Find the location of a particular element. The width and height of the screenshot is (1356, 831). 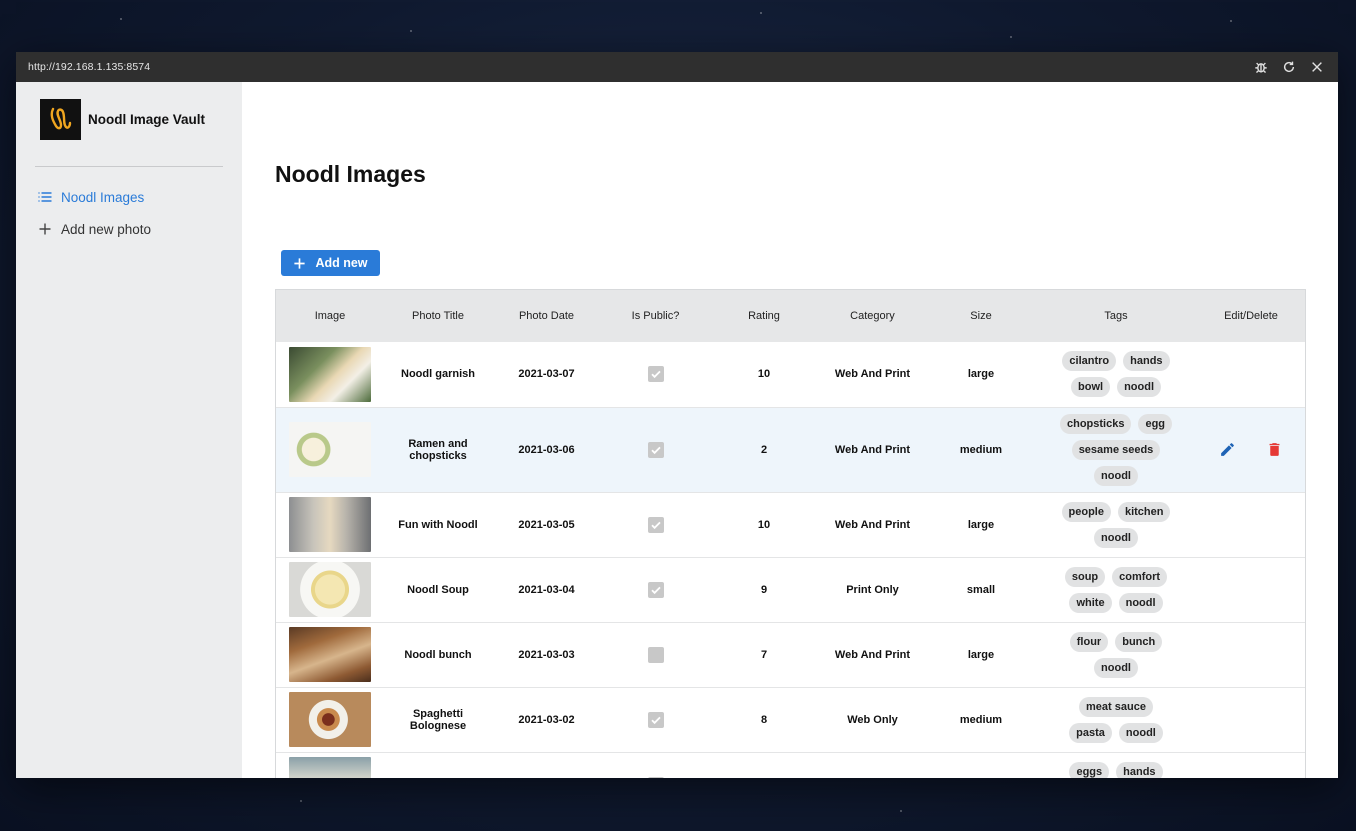

reload-icon is located at coordinates (1289, 67).